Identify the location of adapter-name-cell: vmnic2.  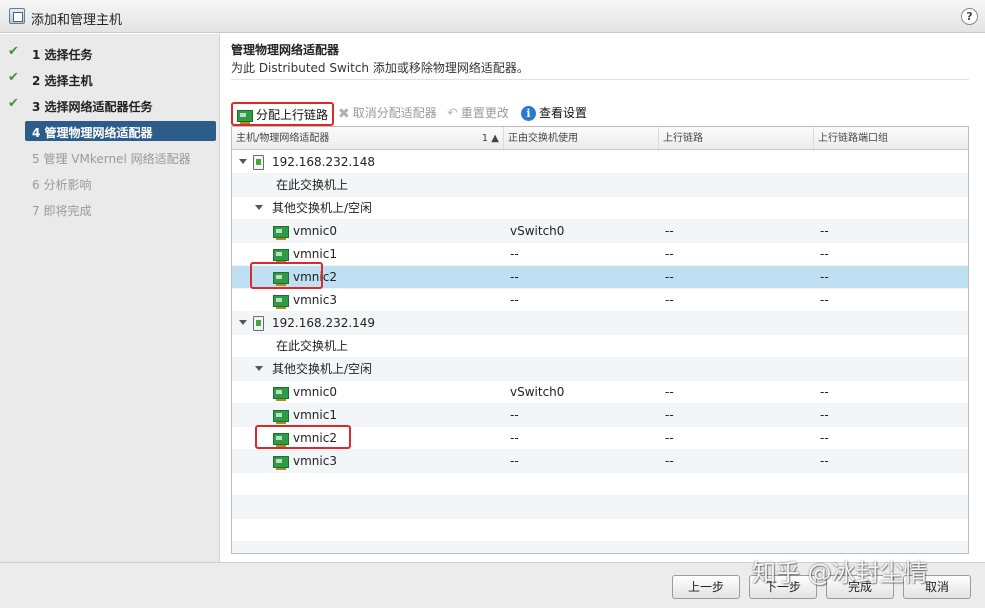
(315, 277).